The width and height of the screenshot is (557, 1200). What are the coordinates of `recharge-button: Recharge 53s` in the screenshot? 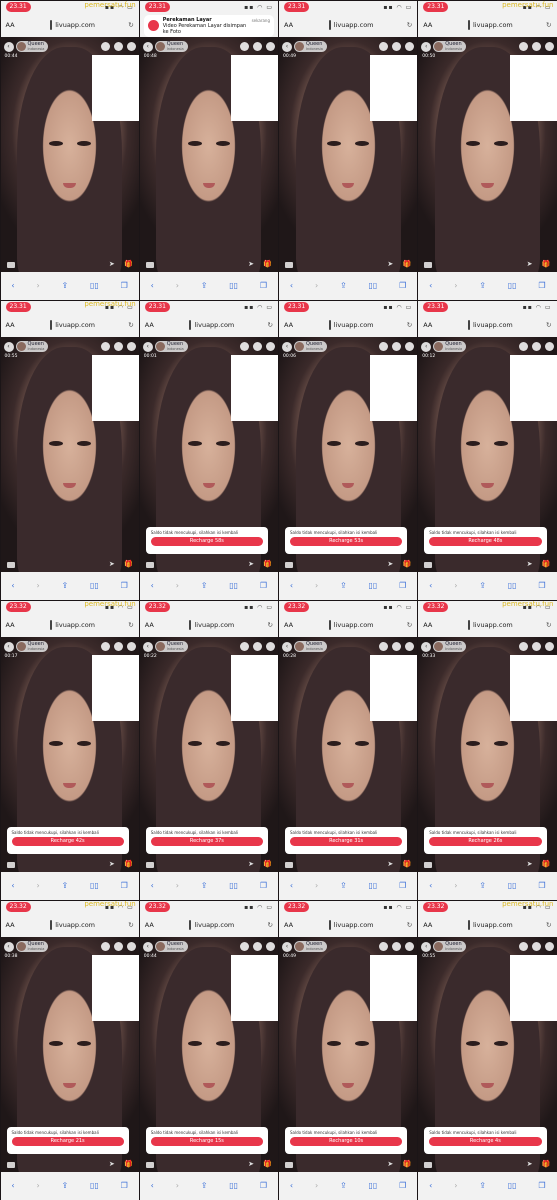 It's located at (346, 541).